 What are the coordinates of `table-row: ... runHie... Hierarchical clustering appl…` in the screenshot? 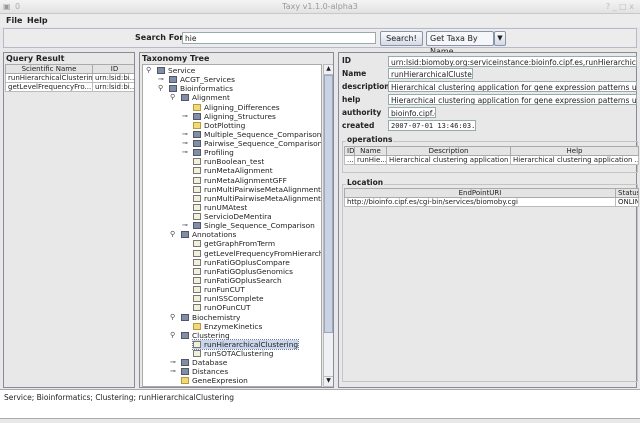 It's located at (491, 160).